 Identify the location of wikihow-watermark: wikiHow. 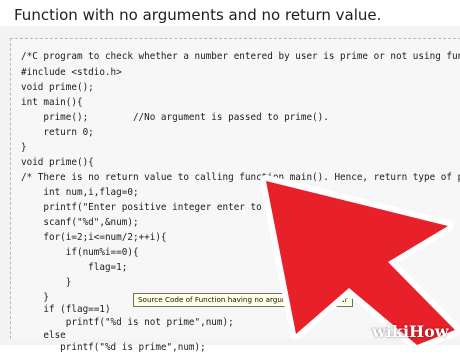
(410, 331).